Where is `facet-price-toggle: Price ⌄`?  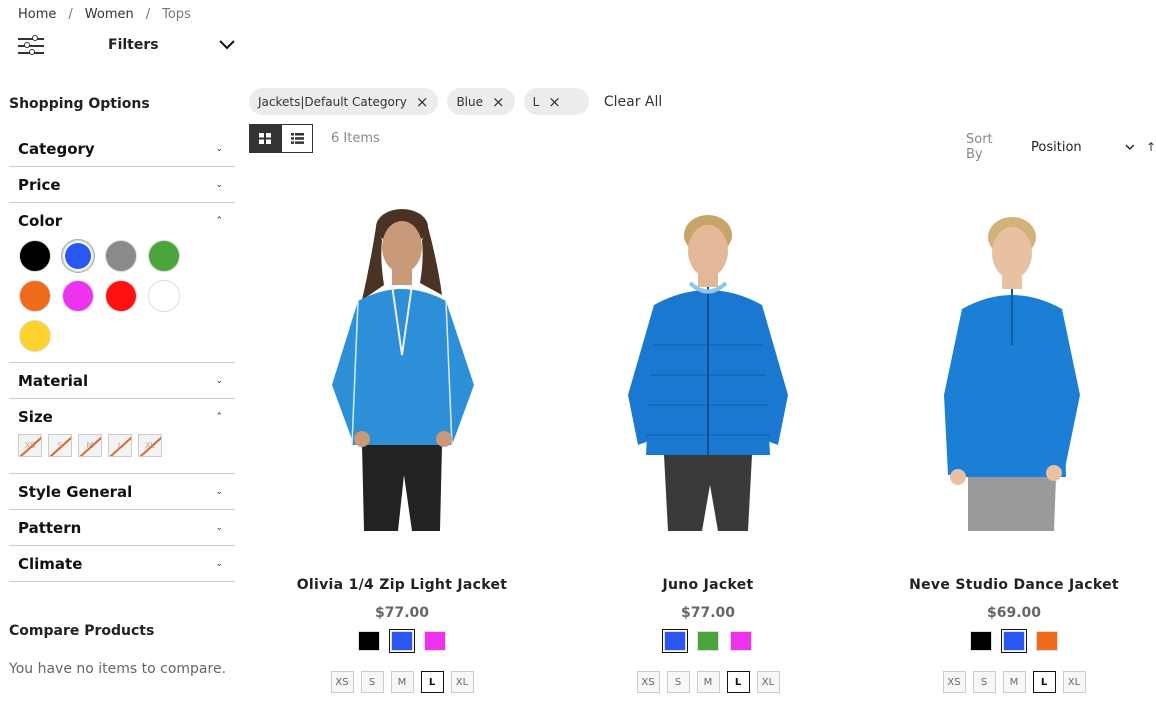 facet-price-toggle: Price ⌄ is located at coordinates (122, 184).